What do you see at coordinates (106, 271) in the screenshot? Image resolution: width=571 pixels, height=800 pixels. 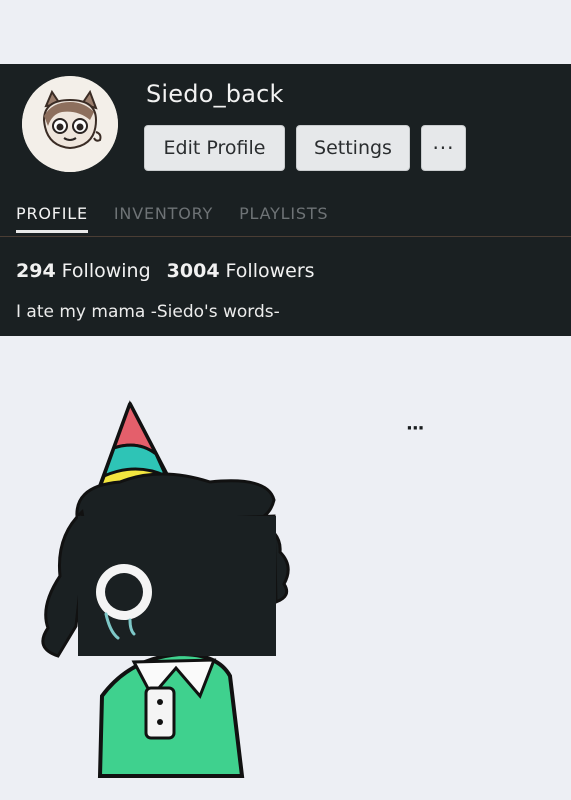 I see `following-label: Following` at bounding box center [106, 271].